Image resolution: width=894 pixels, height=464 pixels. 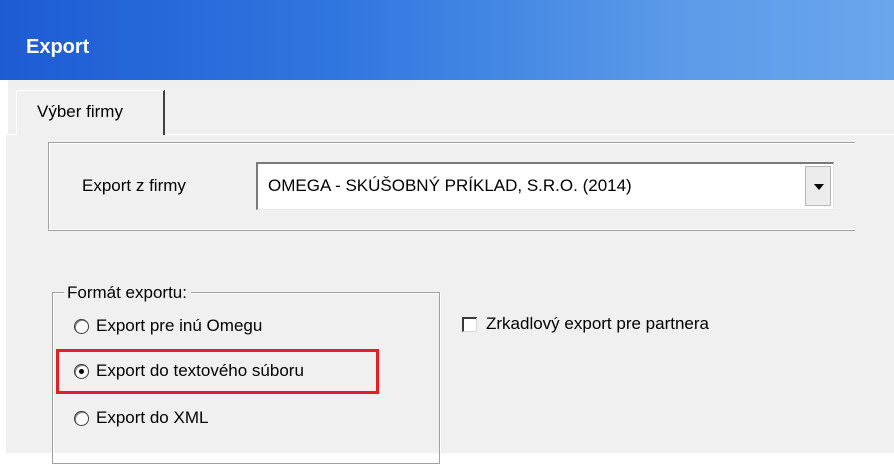 What do you see at coordinates (469, 324) in the screenshot?
I see `mirror-export-checkbox` at bounding box center [469, 324].